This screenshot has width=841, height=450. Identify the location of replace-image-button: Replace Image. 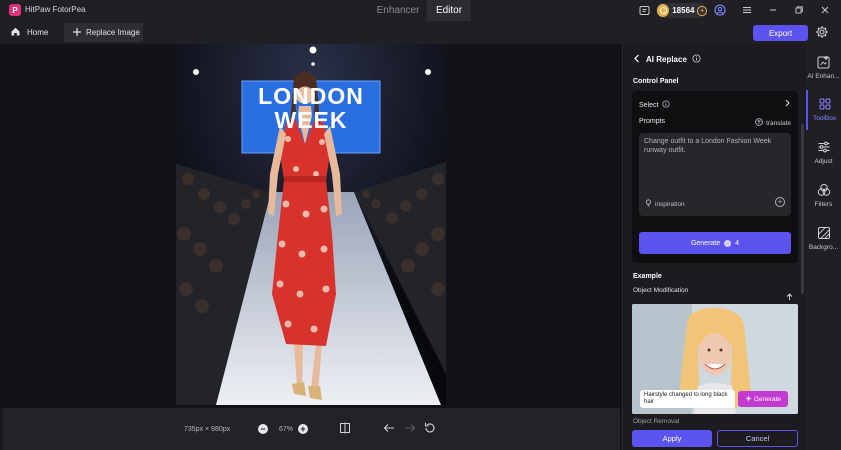
(103, 32).